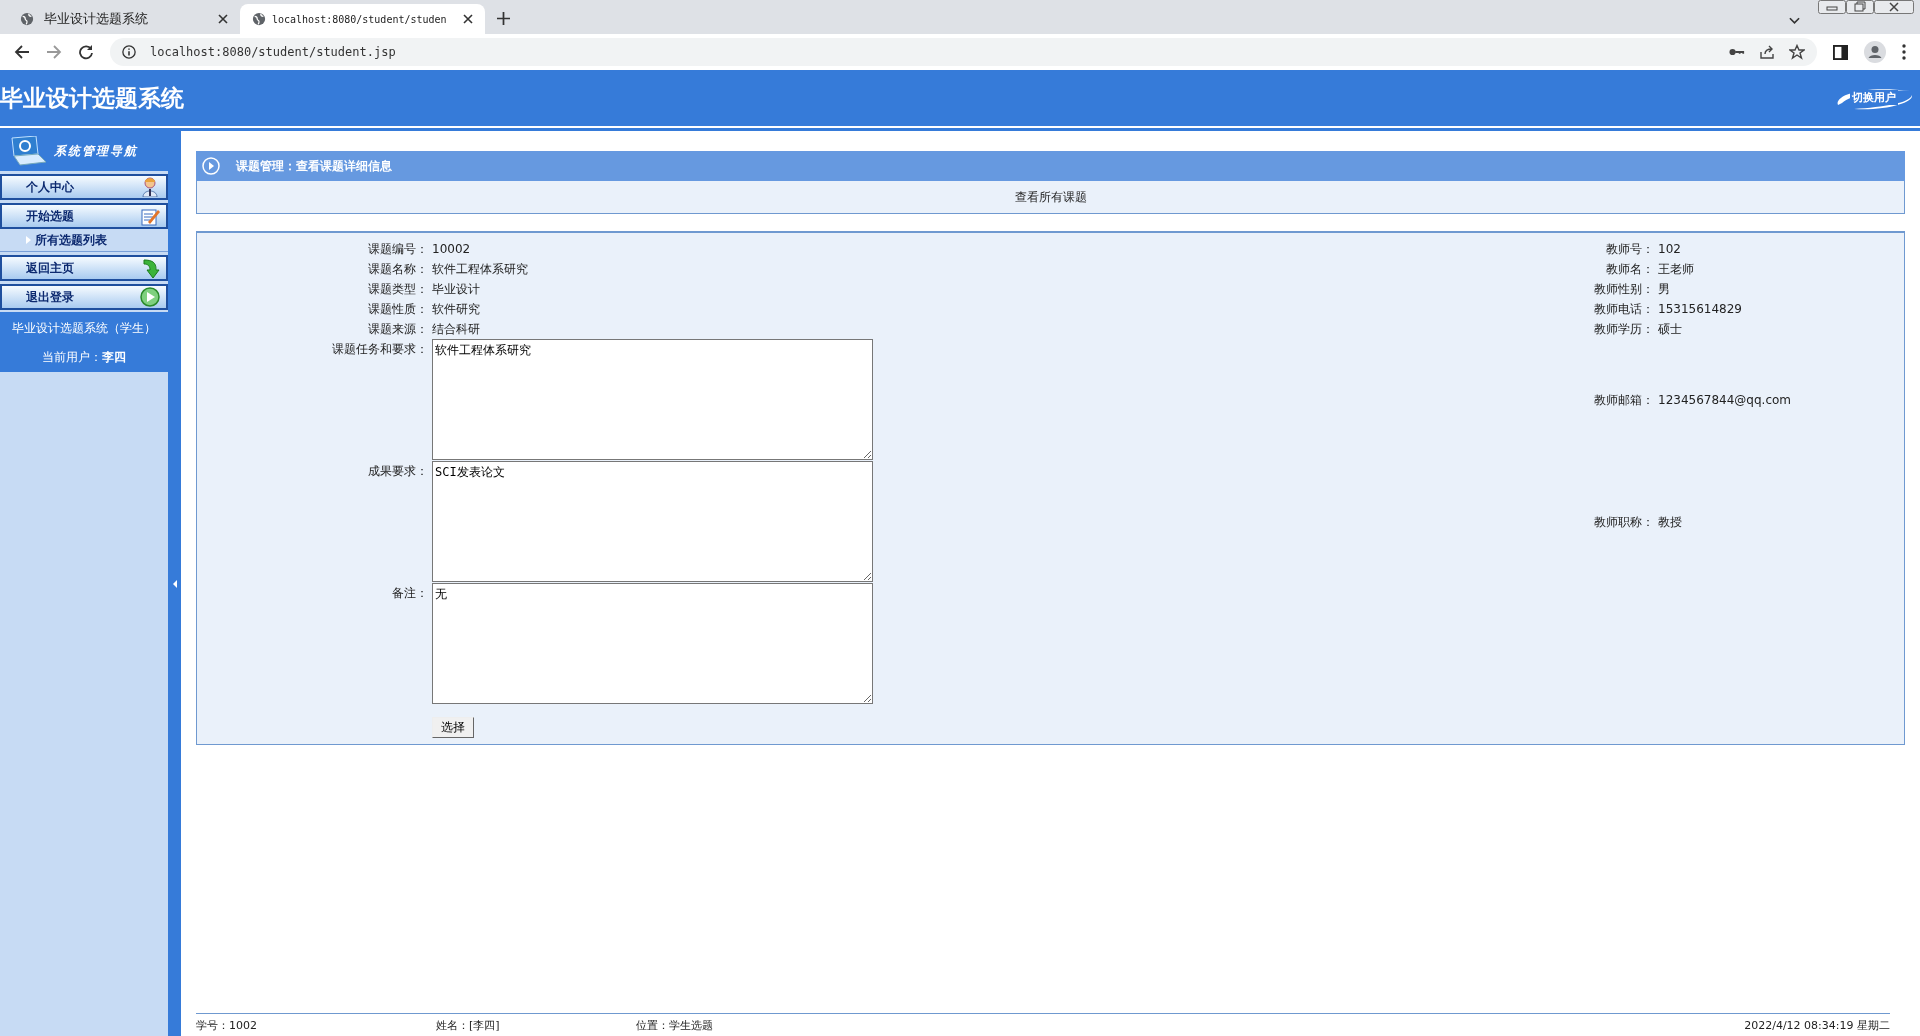  I want to click on field-label: 课题类型：, so click(397, 289).